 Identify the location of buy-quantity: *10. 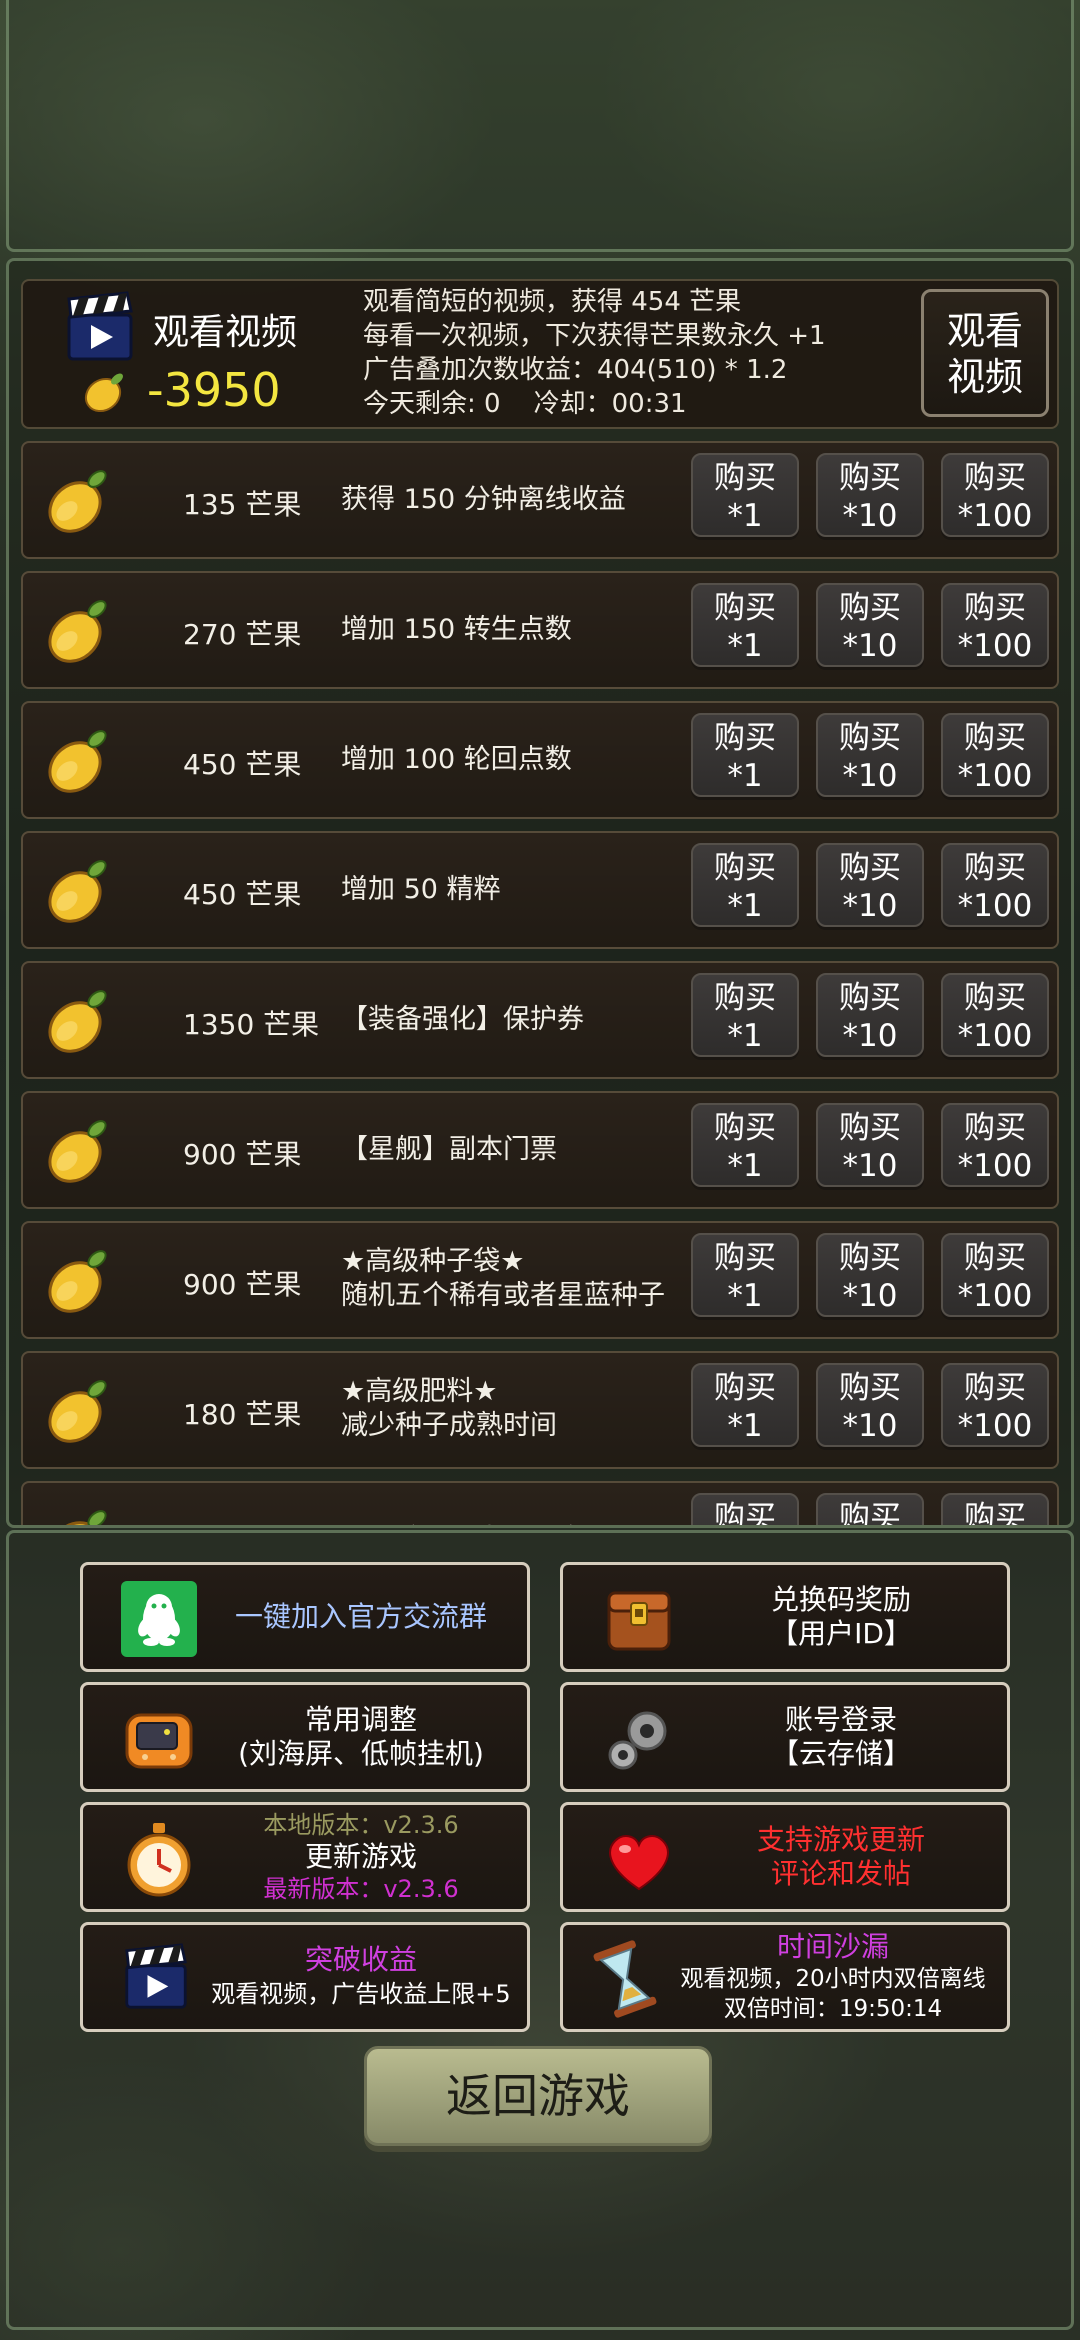
(870, 776).